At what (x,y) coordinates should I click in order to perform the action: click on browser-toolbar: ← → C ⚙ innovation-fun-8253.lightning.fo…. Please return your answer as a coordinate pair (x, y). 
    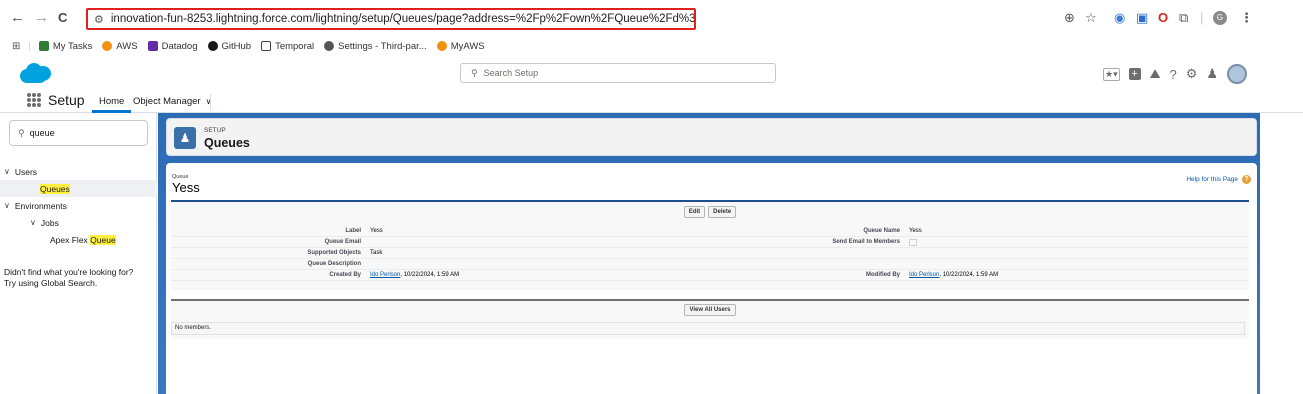
    Looking at the image, I should click on (651, 18).